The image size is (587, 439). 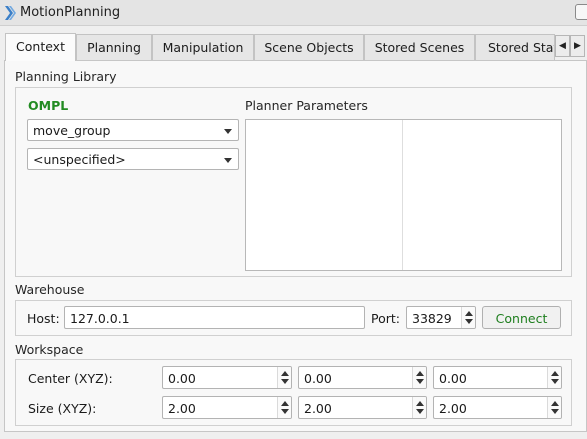 I want to click on warehouse-heading: Warehouse, so click(x=50, y=289).